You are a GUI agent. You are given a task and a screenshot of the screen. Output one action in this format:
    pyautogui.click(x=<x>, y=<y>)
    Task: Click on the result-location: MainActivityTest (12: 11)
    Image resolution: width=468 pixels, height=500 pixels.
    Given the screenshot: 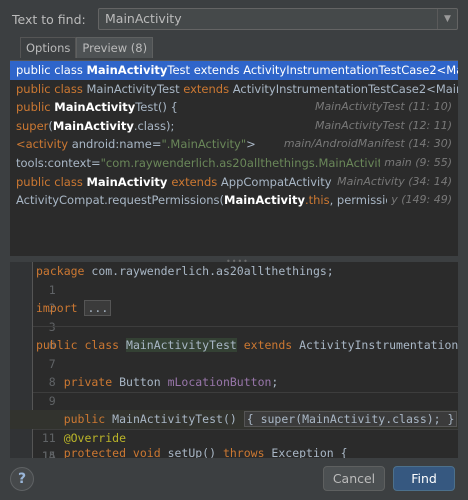 What is the action you would take?
    pyautogui.click(x=381, y=126)
    